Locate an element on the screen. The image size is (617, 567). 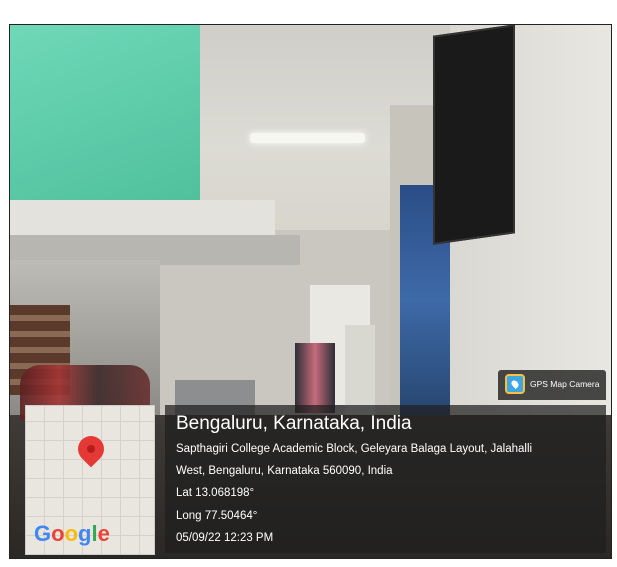
gps-map-camera-badge: GPS Map Camera is located at coordinates (552, 385).